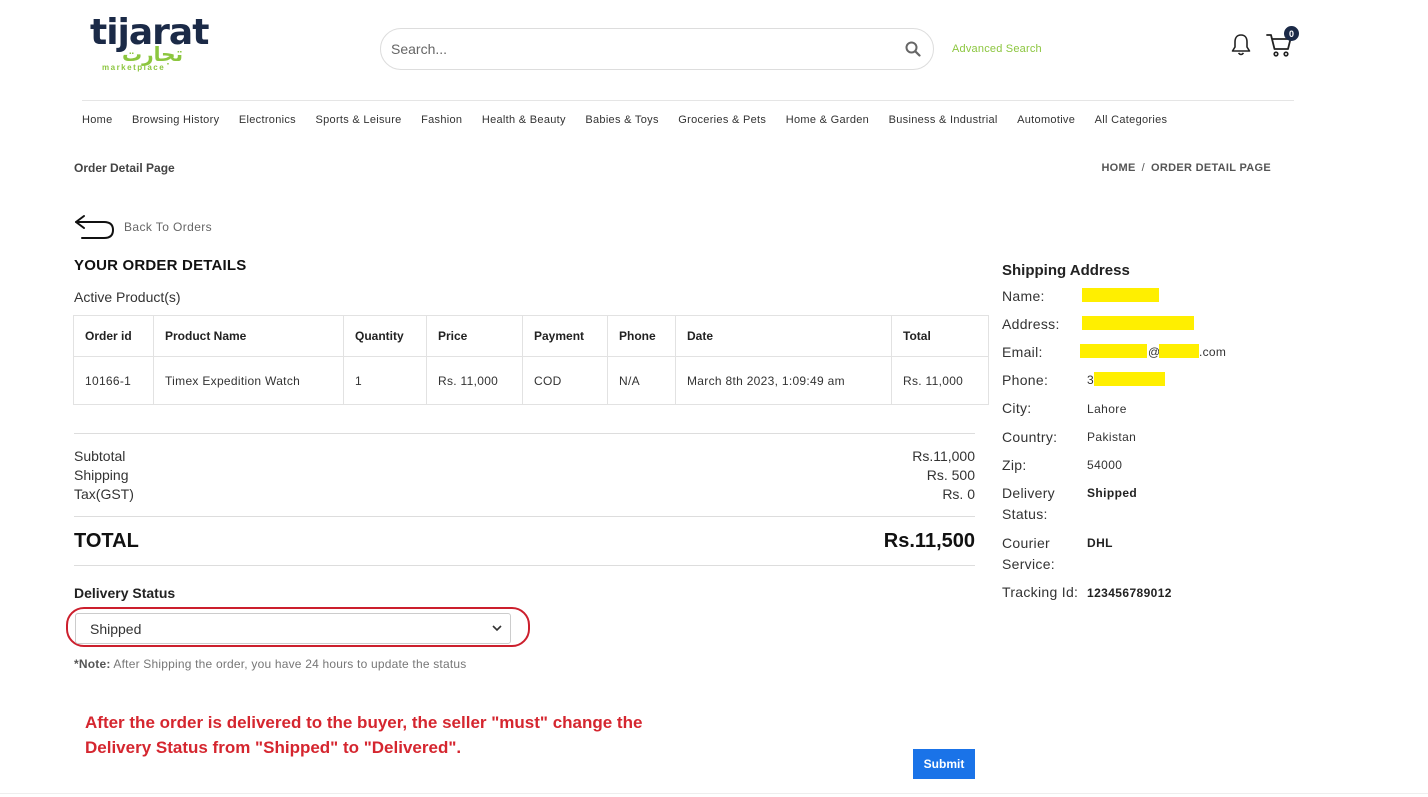  What do you see at coordinates (1179, 351) in the screenshot?
I see `redacted-email-domain` at bounding box center [1179, 351].